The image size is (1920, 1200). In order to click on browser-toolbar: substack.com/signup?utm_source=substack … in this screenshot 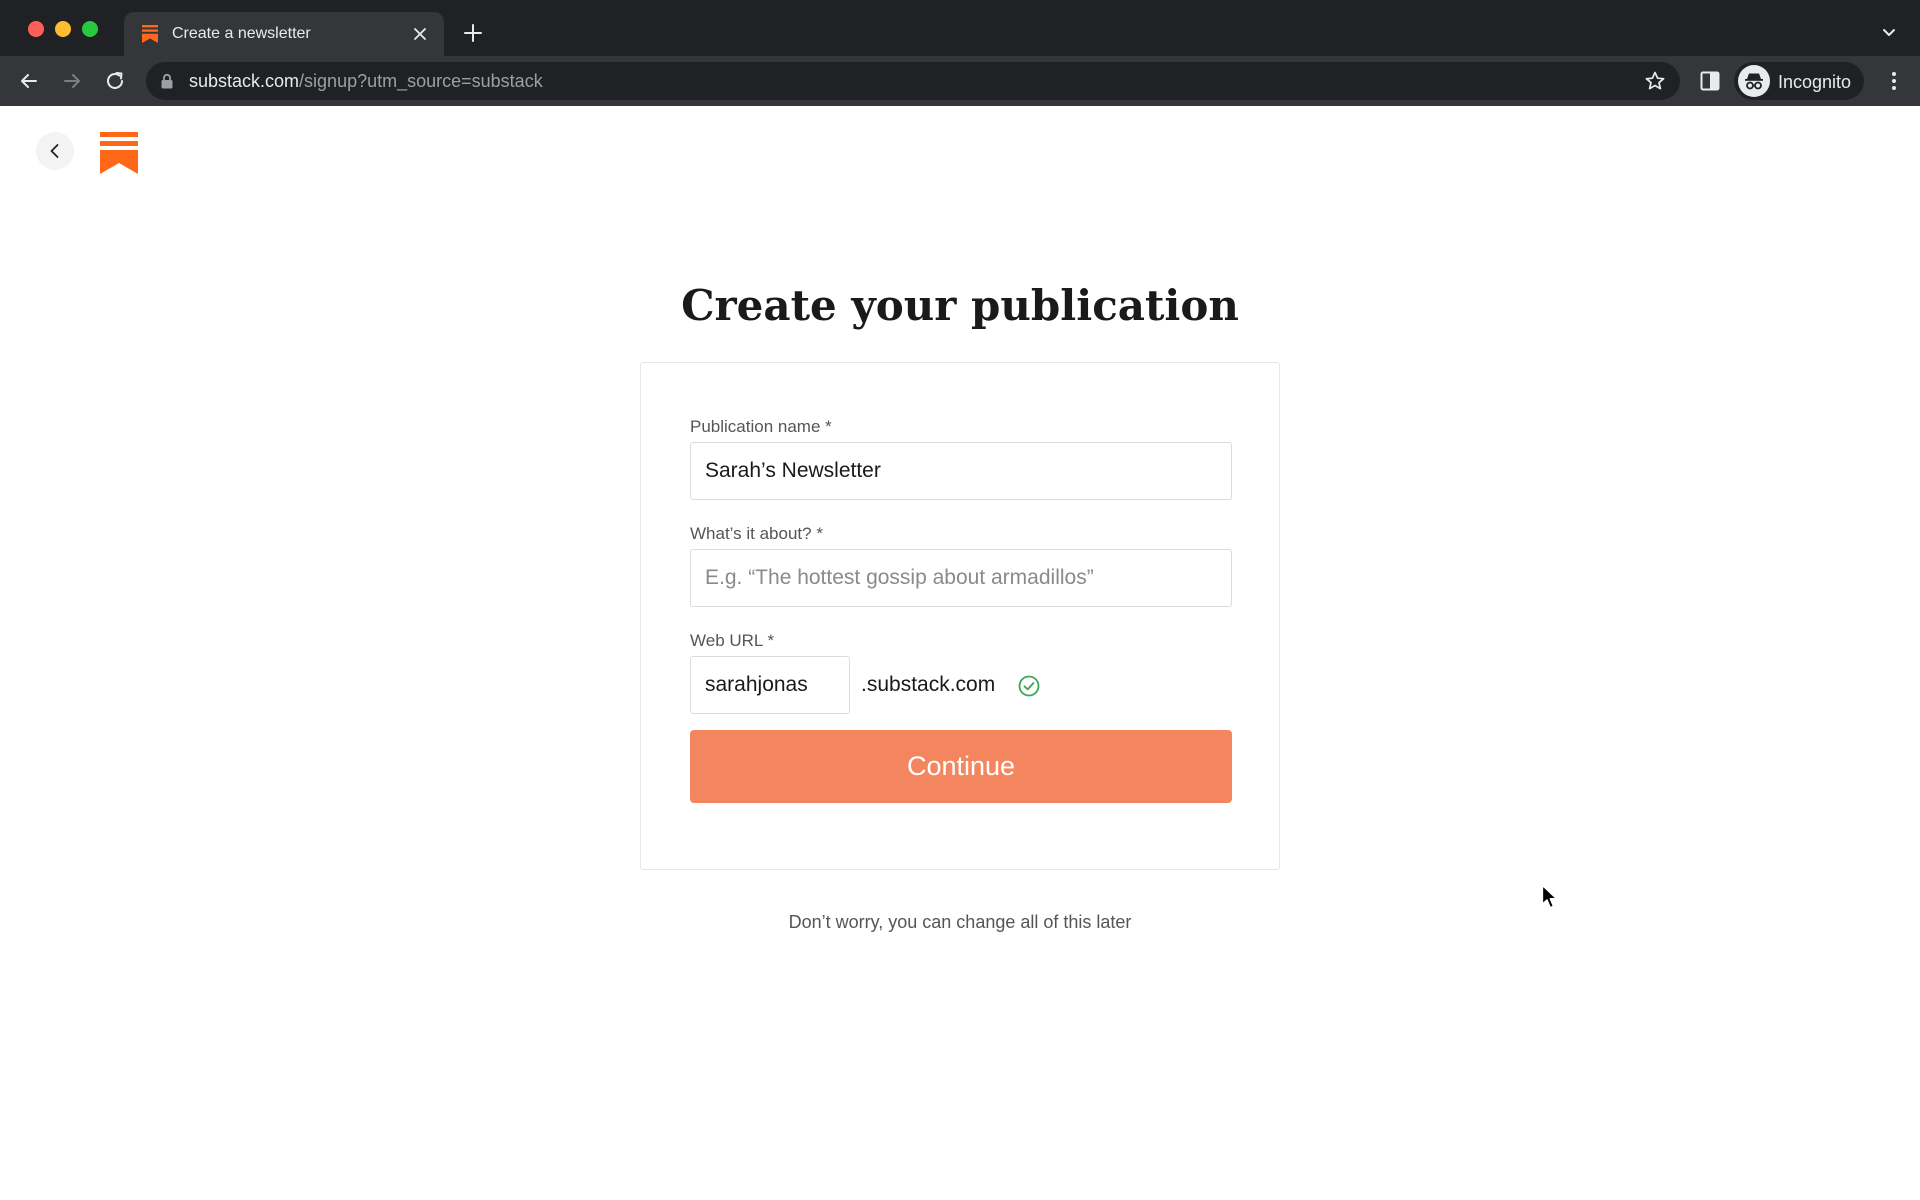, I will do `click(960, 81)`.